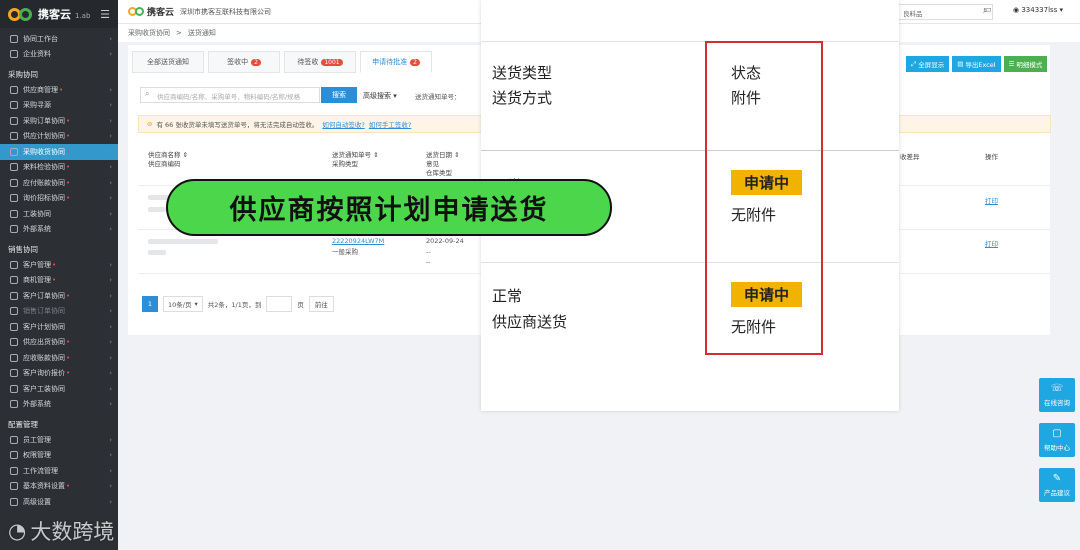 The image size is (1080, 550). Describe the element at coordinates (764, 198) in the screenshot. I see `highlight-frame` at that location.